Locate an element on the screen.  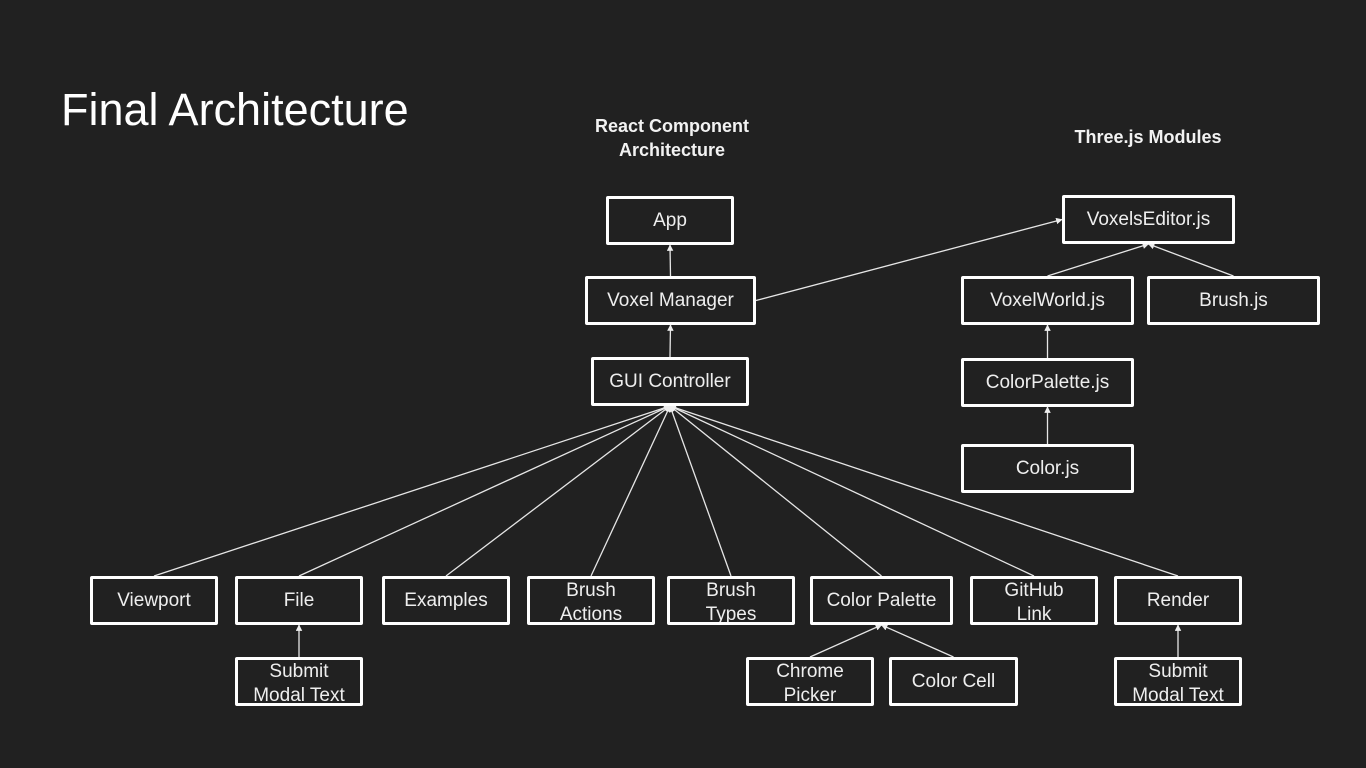
edge-brush_actions-to-gui_controller is located at coordinates (630, 491).